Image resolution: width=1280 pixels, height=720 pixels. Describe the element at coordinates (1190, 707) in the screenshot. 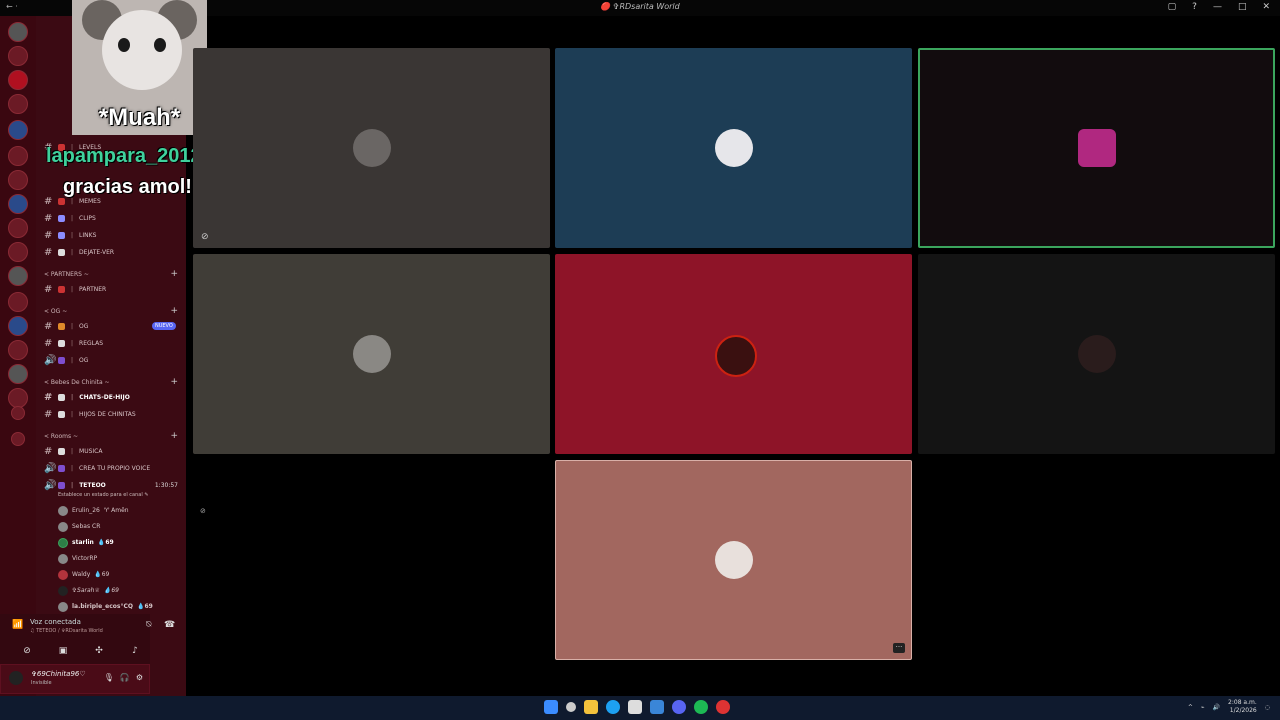

I see `chevron-up-icon: ^` at that location.